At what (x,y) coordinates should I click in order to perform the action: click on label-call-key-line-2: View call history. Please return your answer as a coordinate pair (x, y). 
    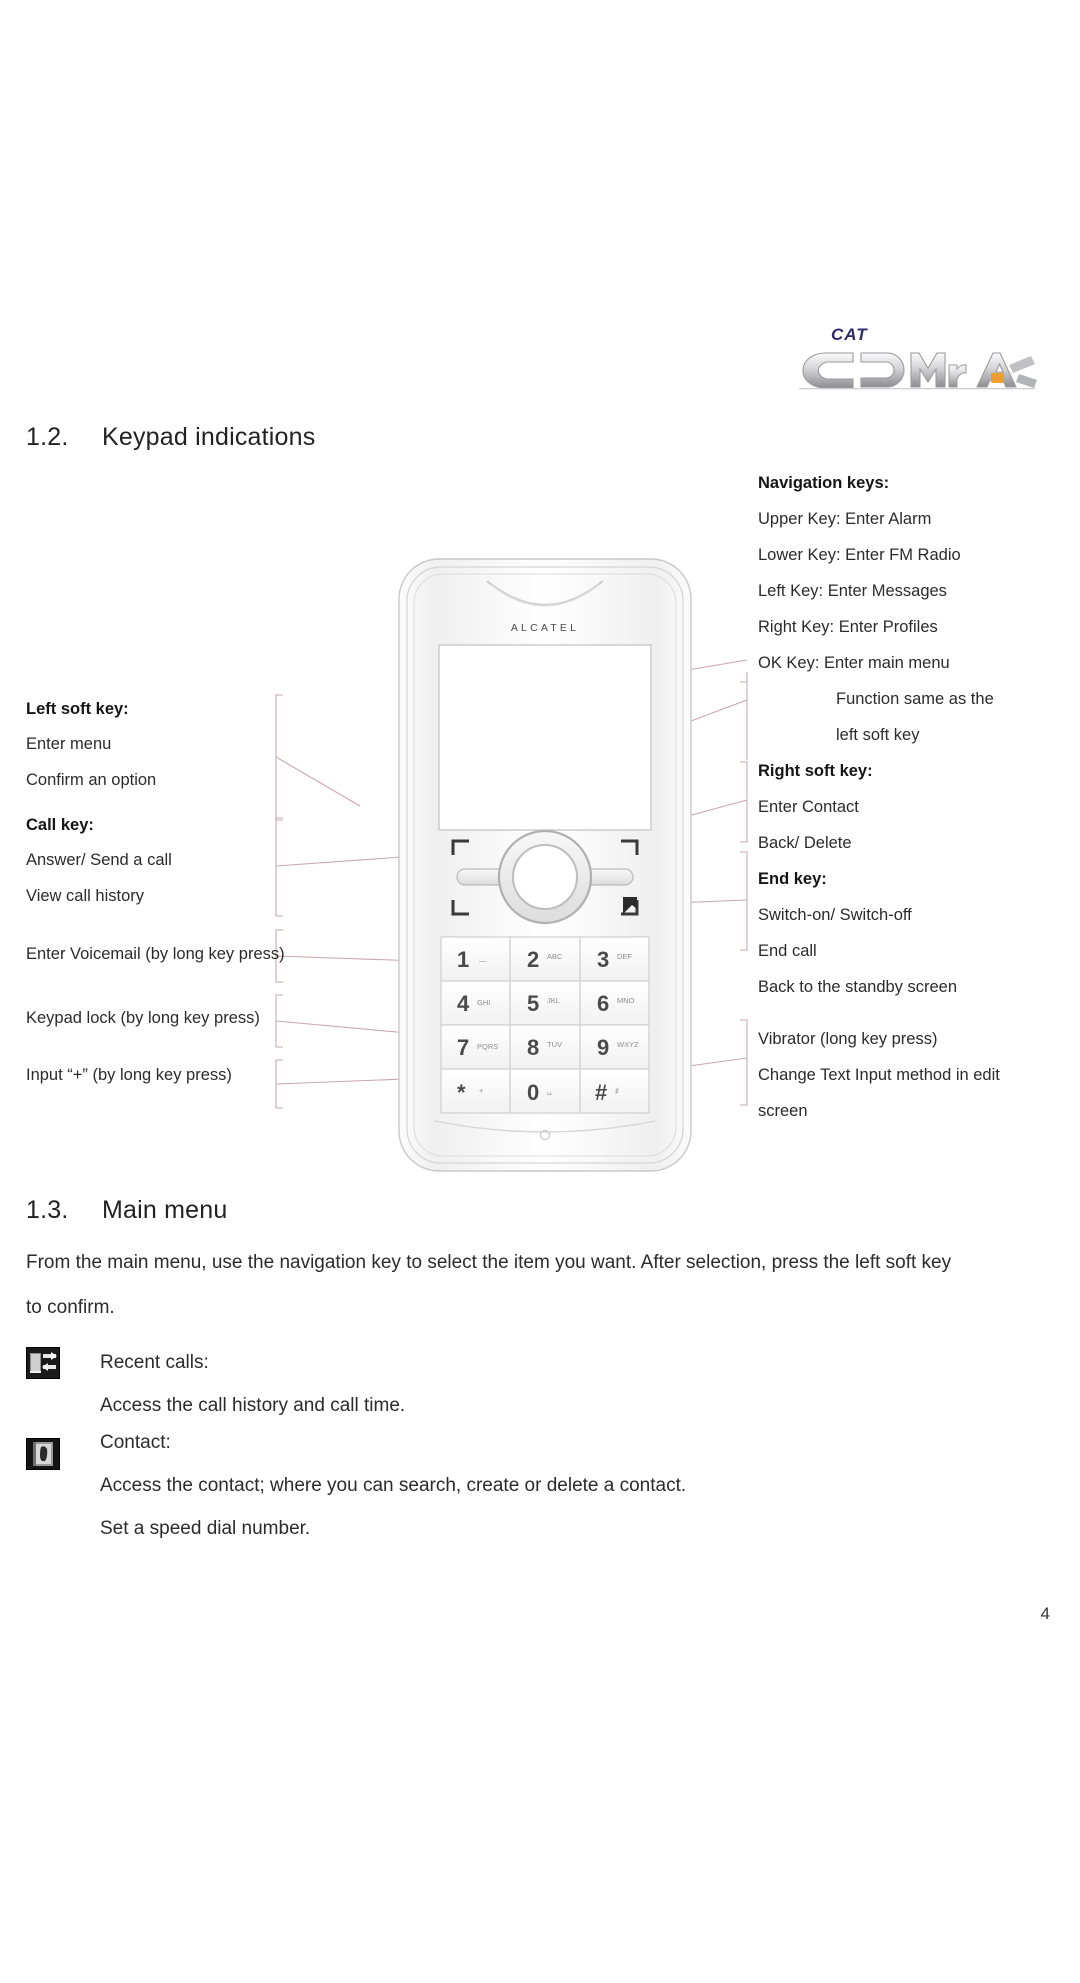
    Looking at the image, I should click on (85, 896).